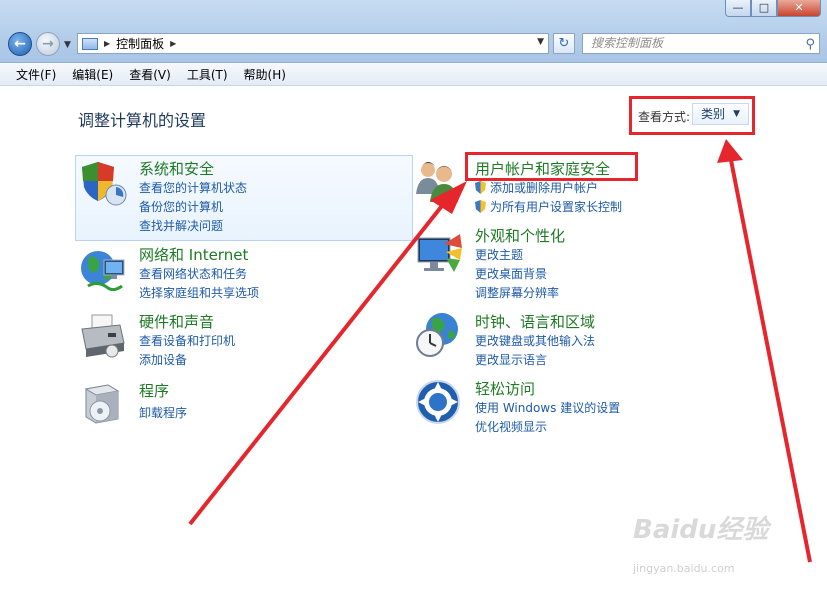 The image size is (827, 598). Describe the element at coordinates (770, 358) in the screenshot. I see `arrow-to-view-by` at that location.